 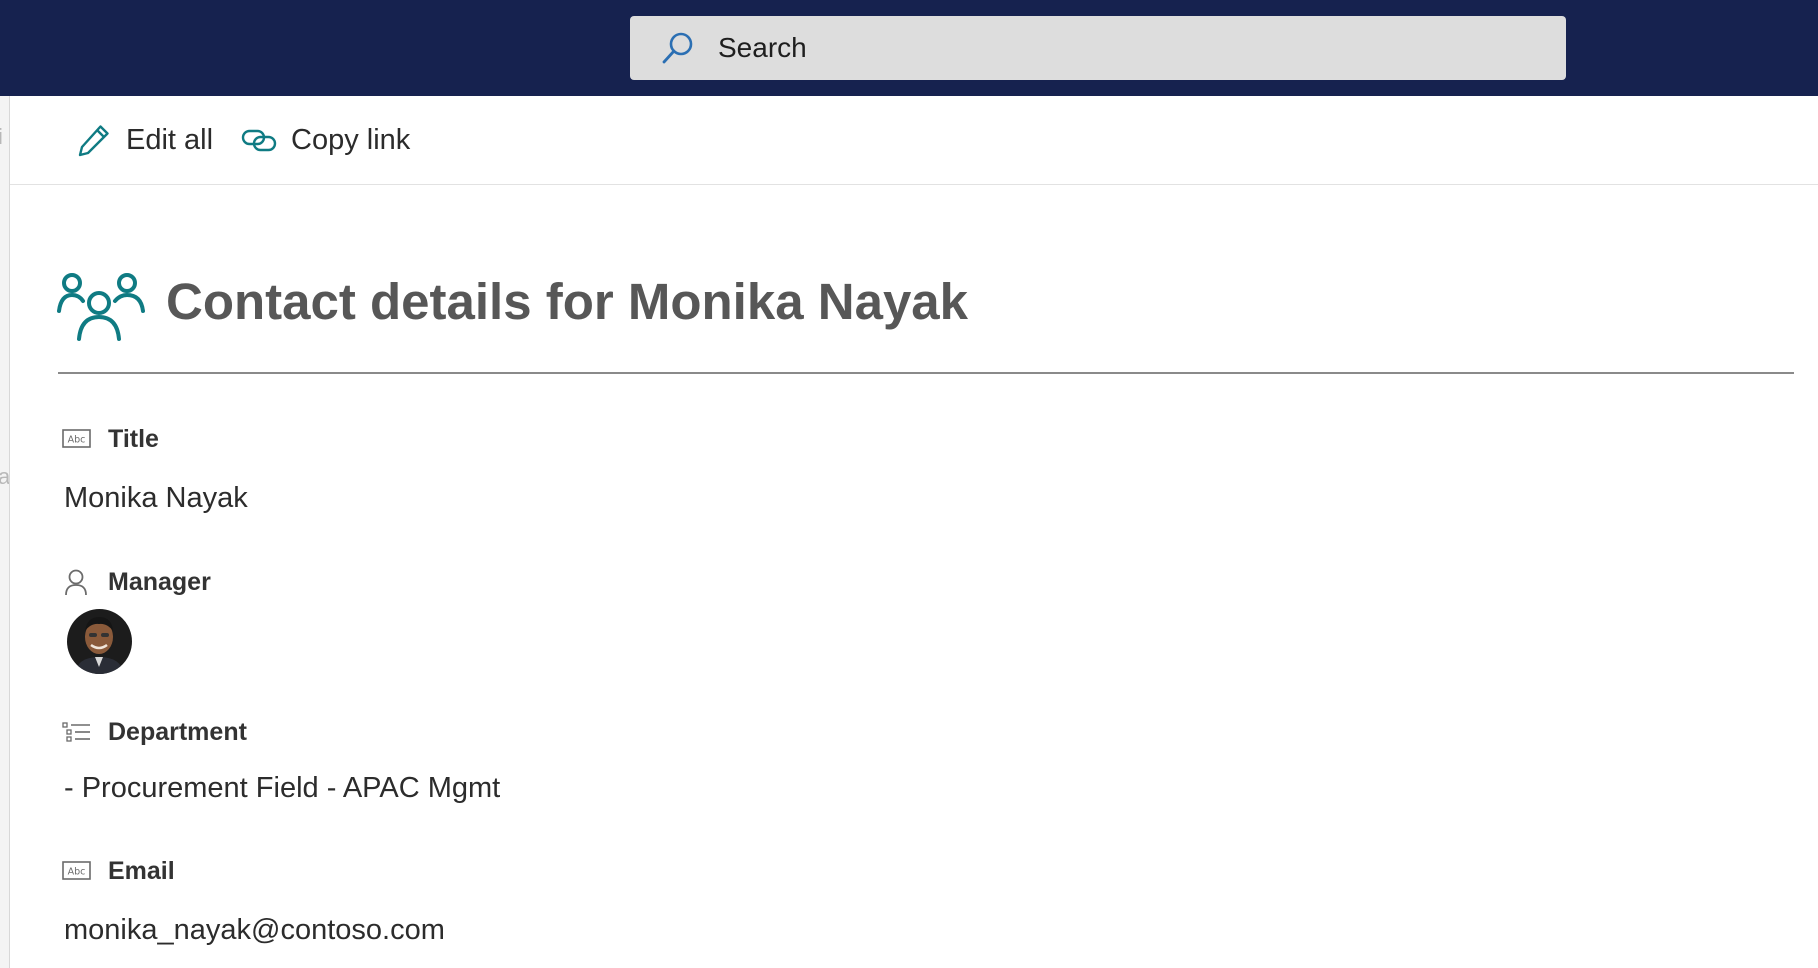 What do you see at coordinates (76, 732) in the screenshot?
I see `choice-list-icon` at bounding box center [76, 732].